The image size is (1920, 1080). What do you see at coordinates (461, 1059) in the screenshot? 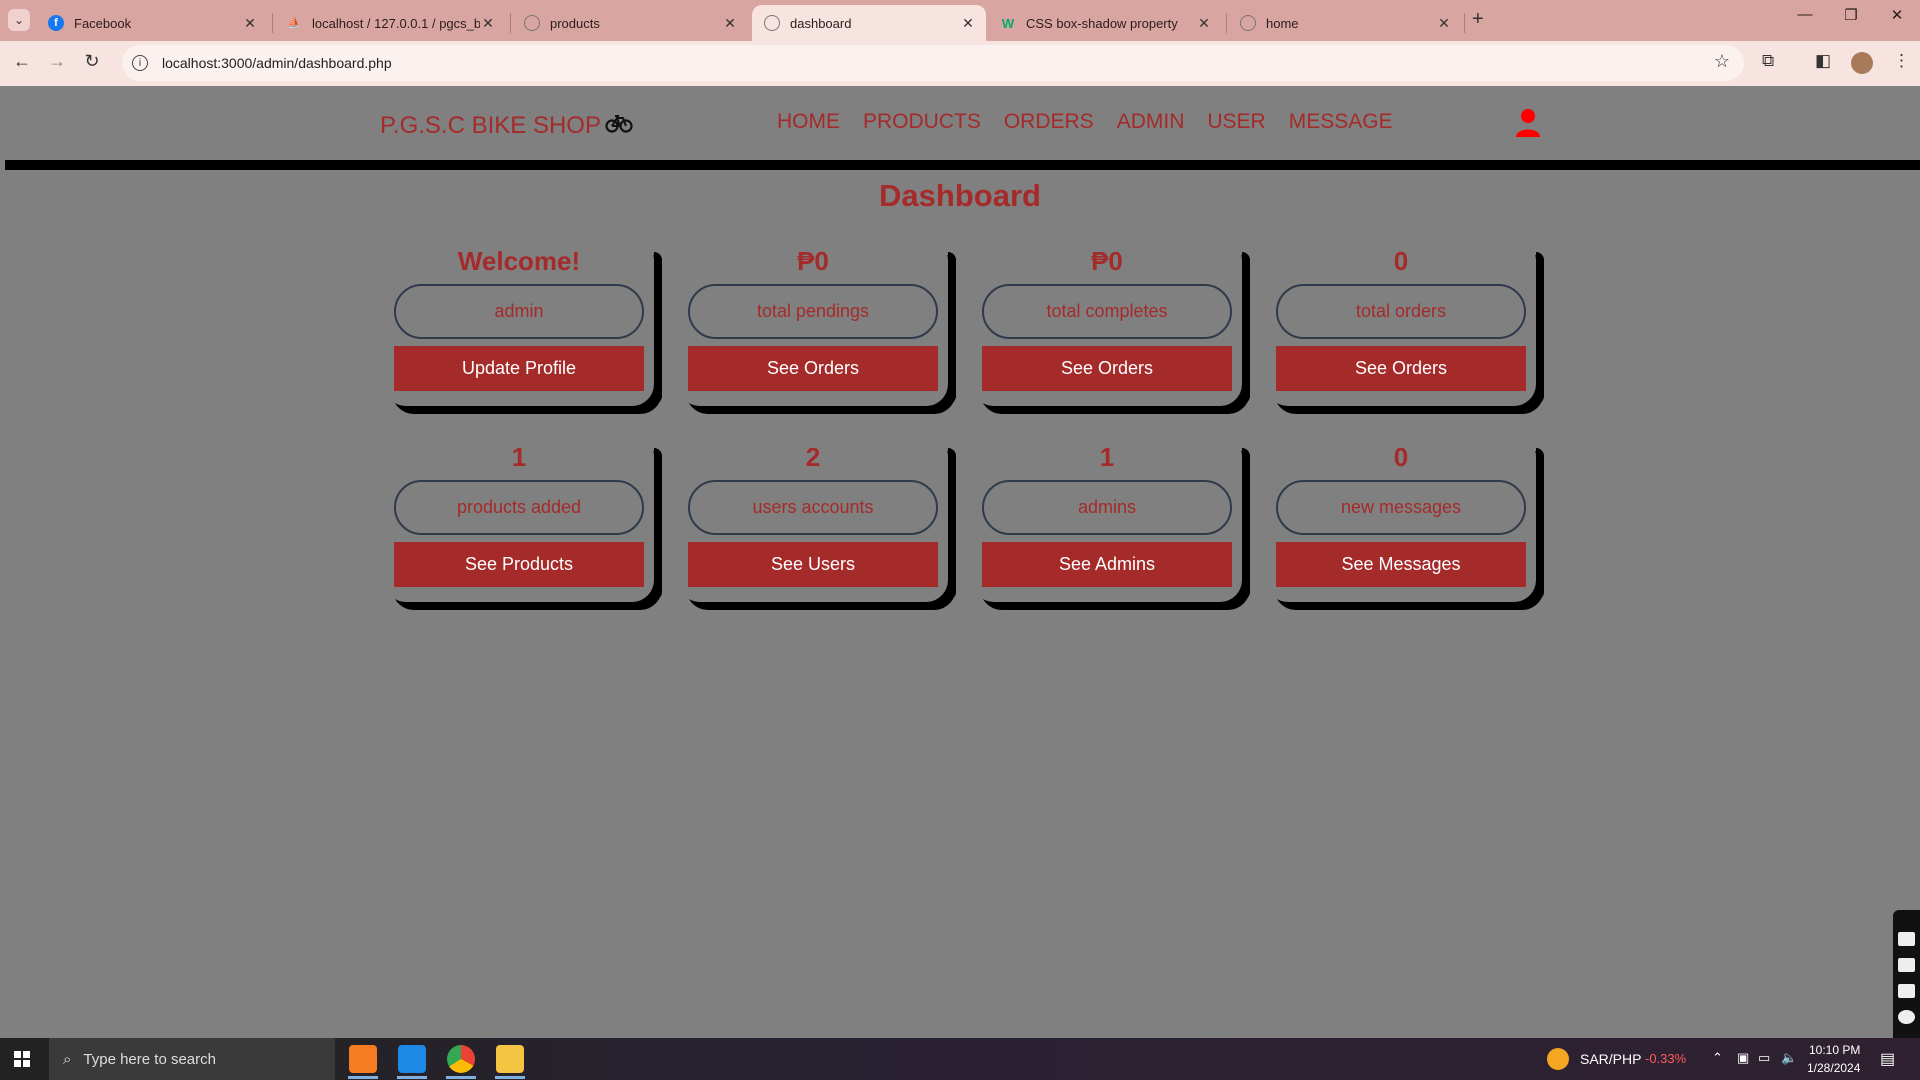
I see `chrome-app-icon` at bounding box center [461, 1059].